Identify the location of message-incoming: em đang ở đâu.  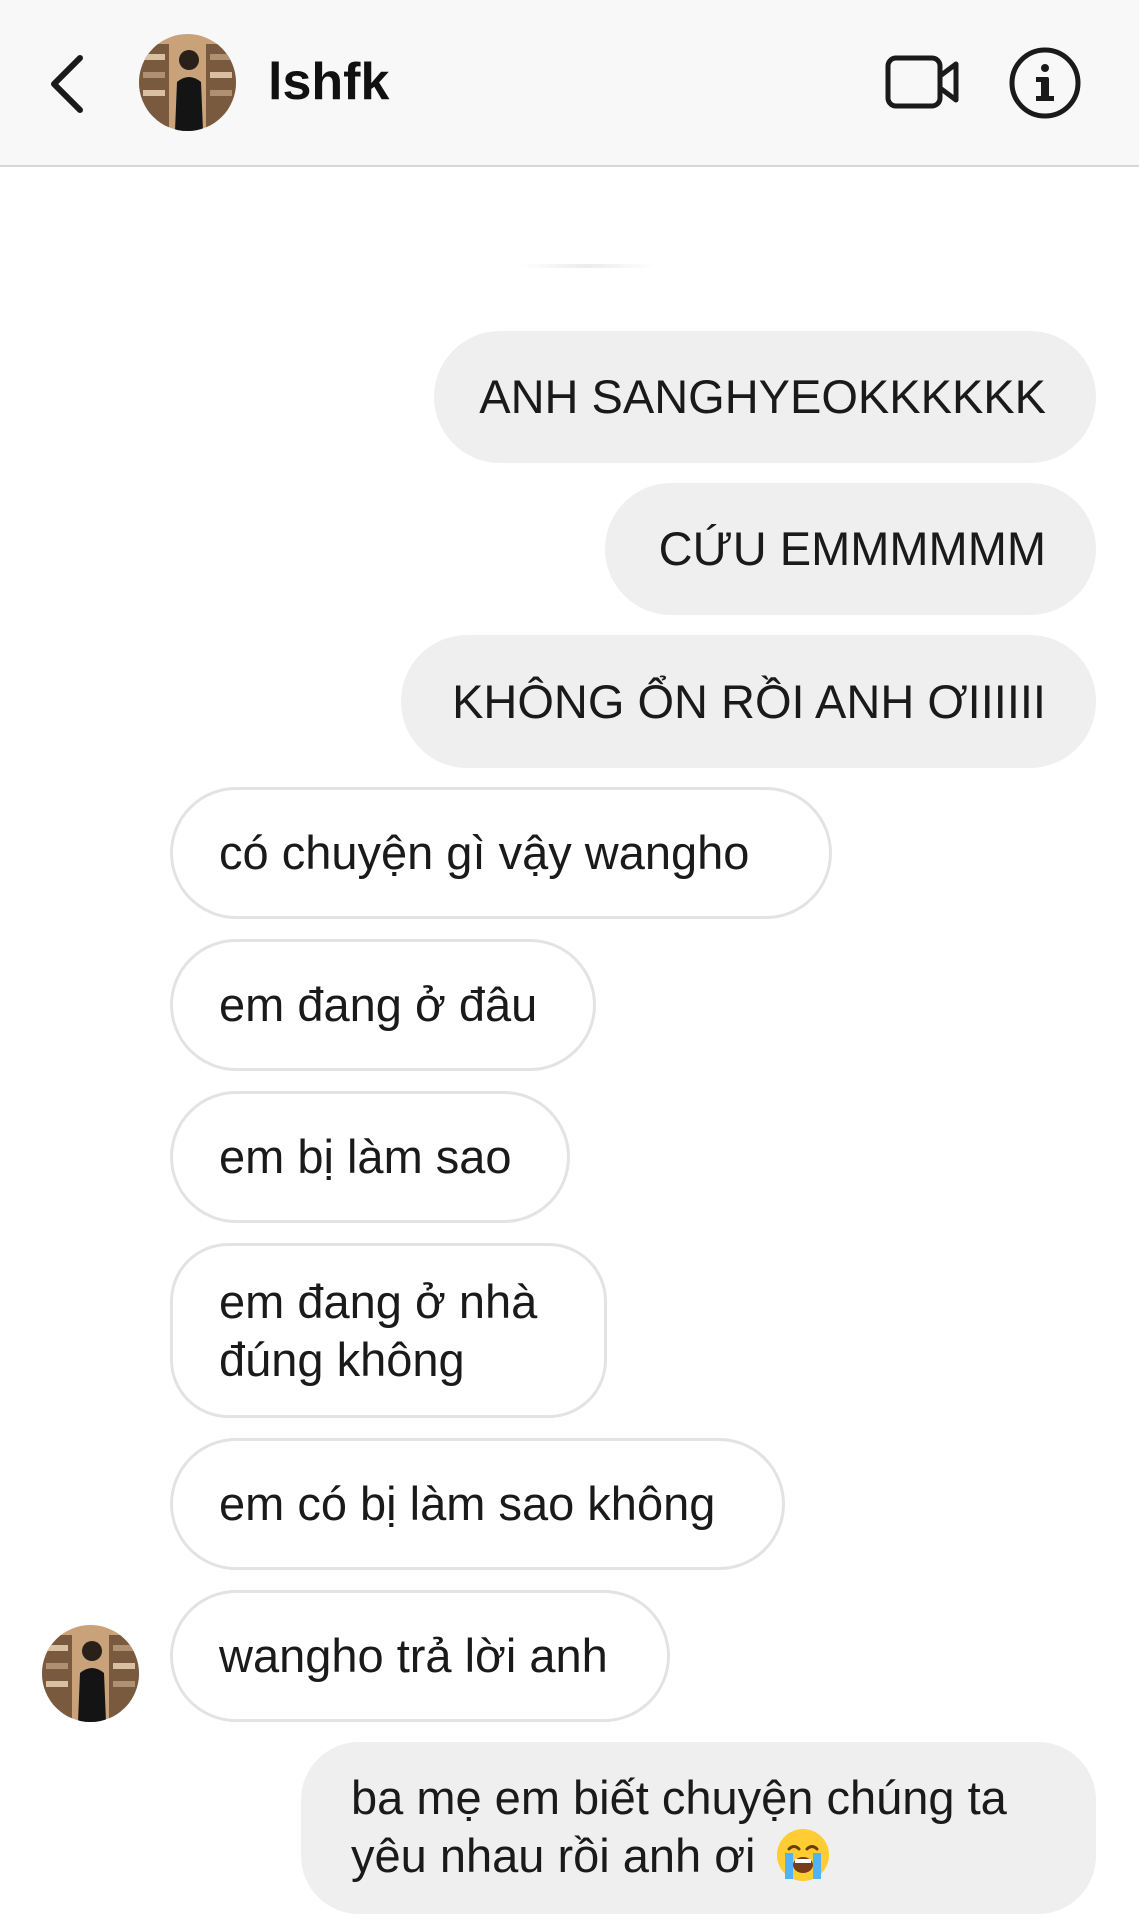
(383, 1005).